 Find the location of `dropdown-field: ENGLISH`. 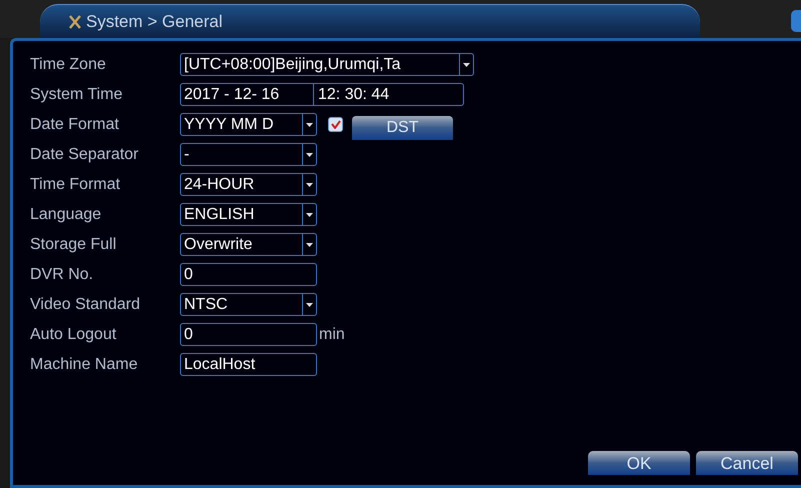

dropdown-field: ENGLISH is located at coordinates (248, 214).